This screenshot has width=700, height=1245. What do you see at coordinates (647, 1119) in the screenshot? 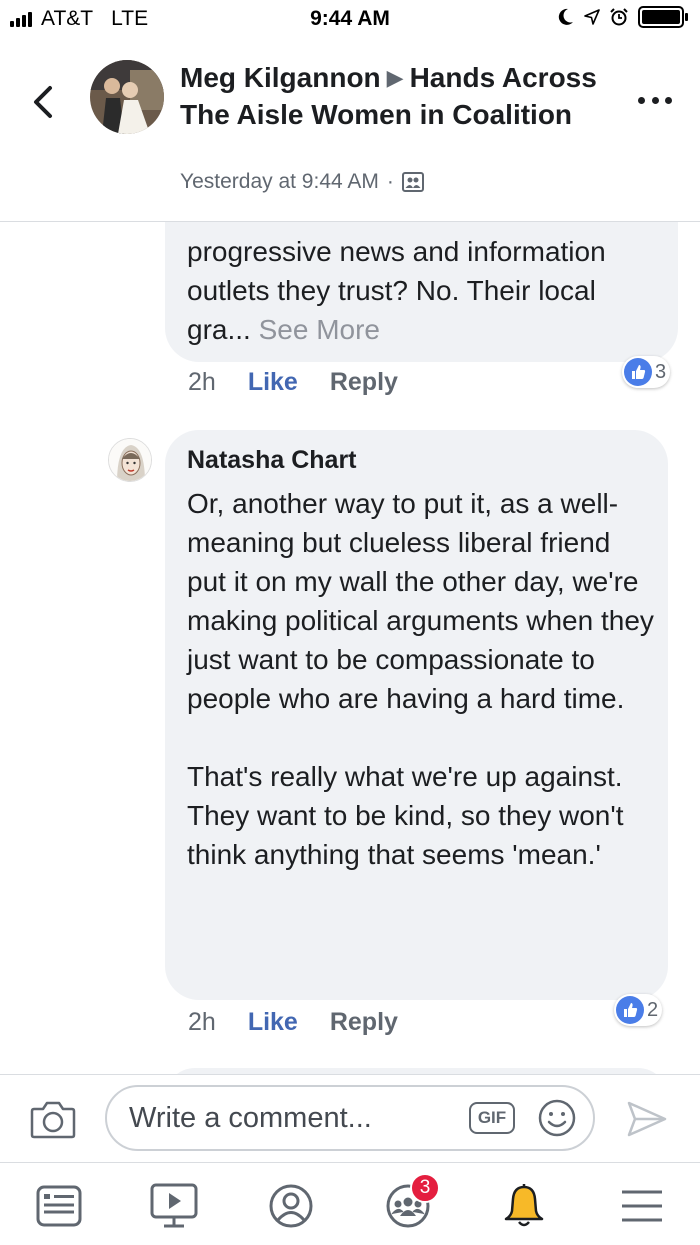
I see `send-icon` at bounding box center [647, 1119].